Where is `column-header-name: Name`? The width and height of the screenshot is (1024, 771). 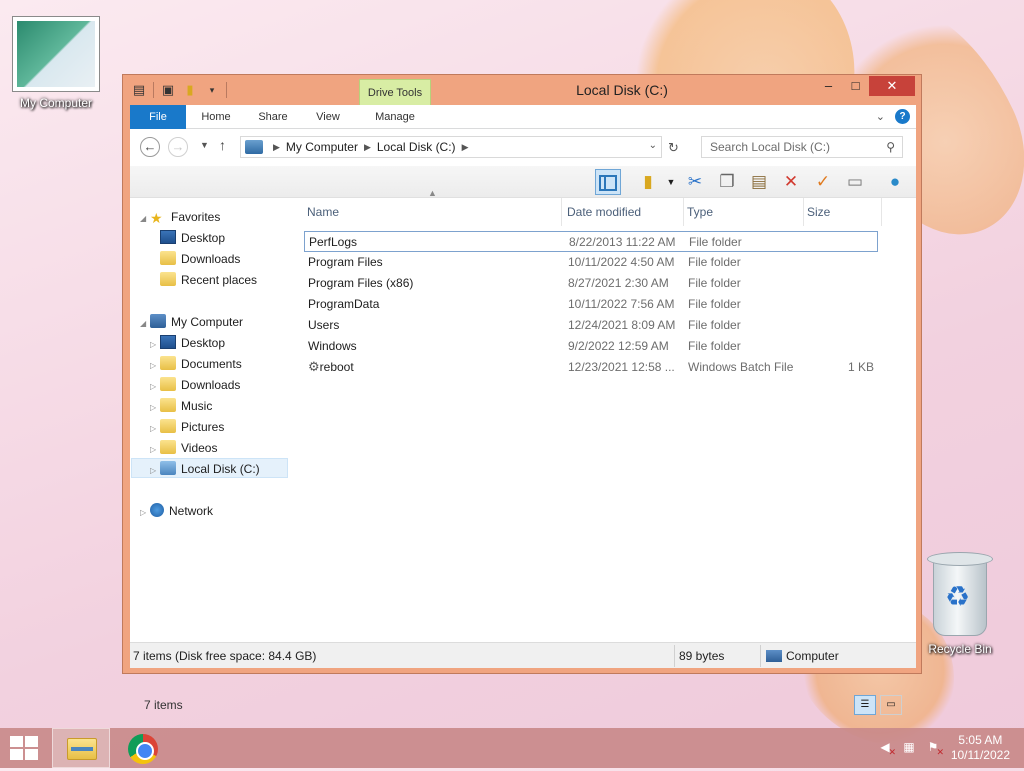
column-header-name: Name is located at coordinates (433, 212).